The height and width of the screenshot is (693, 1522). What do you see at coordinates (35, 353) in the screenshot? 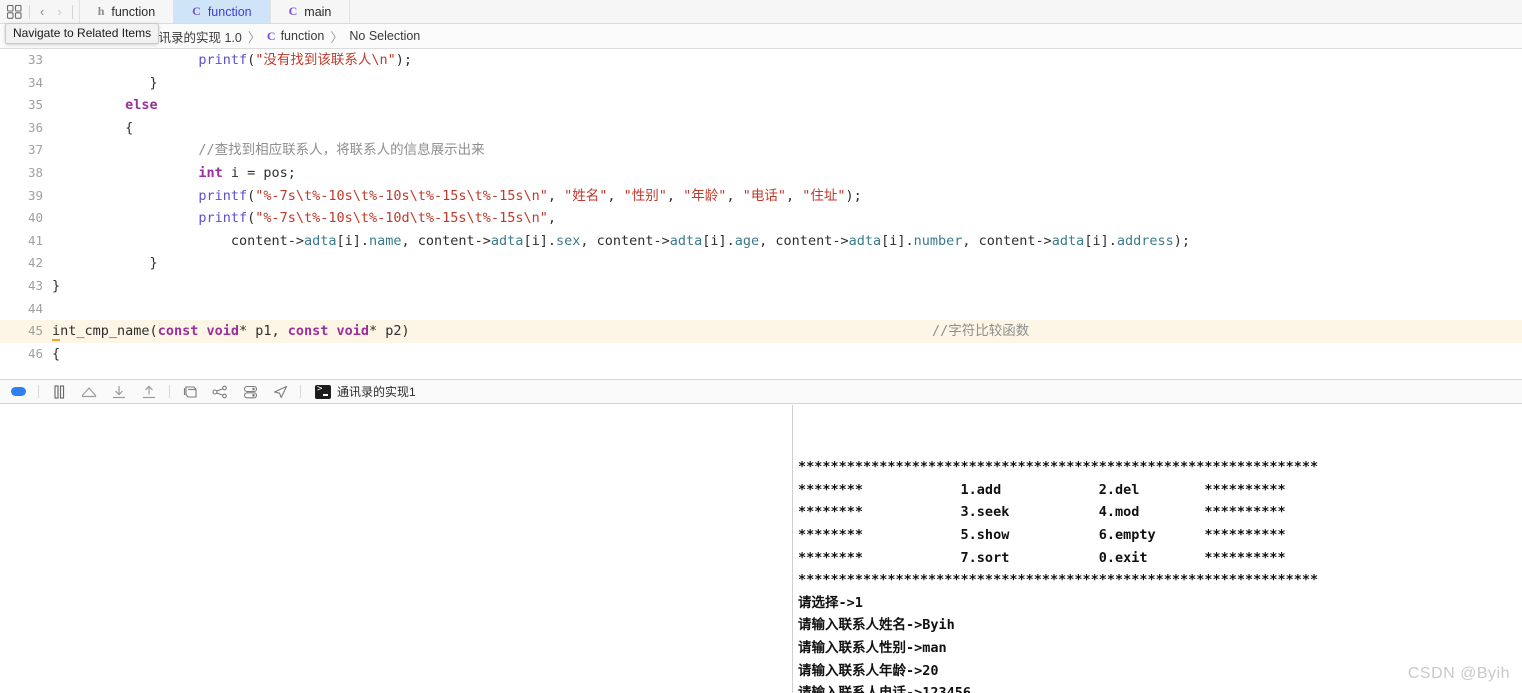
I see `line-number: 46` at bounding box center [35, 353].